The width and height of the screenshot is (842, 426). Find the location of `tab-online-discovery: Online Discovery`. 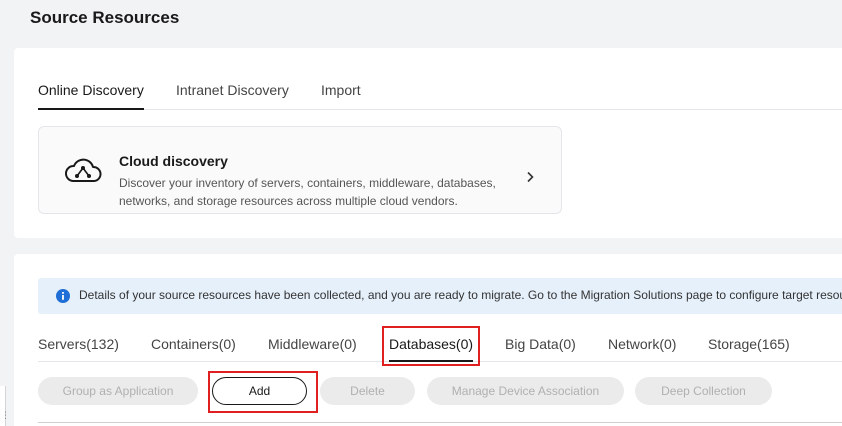

tab-online-discovery: Online Discovery is located at coordinates (91, 96).